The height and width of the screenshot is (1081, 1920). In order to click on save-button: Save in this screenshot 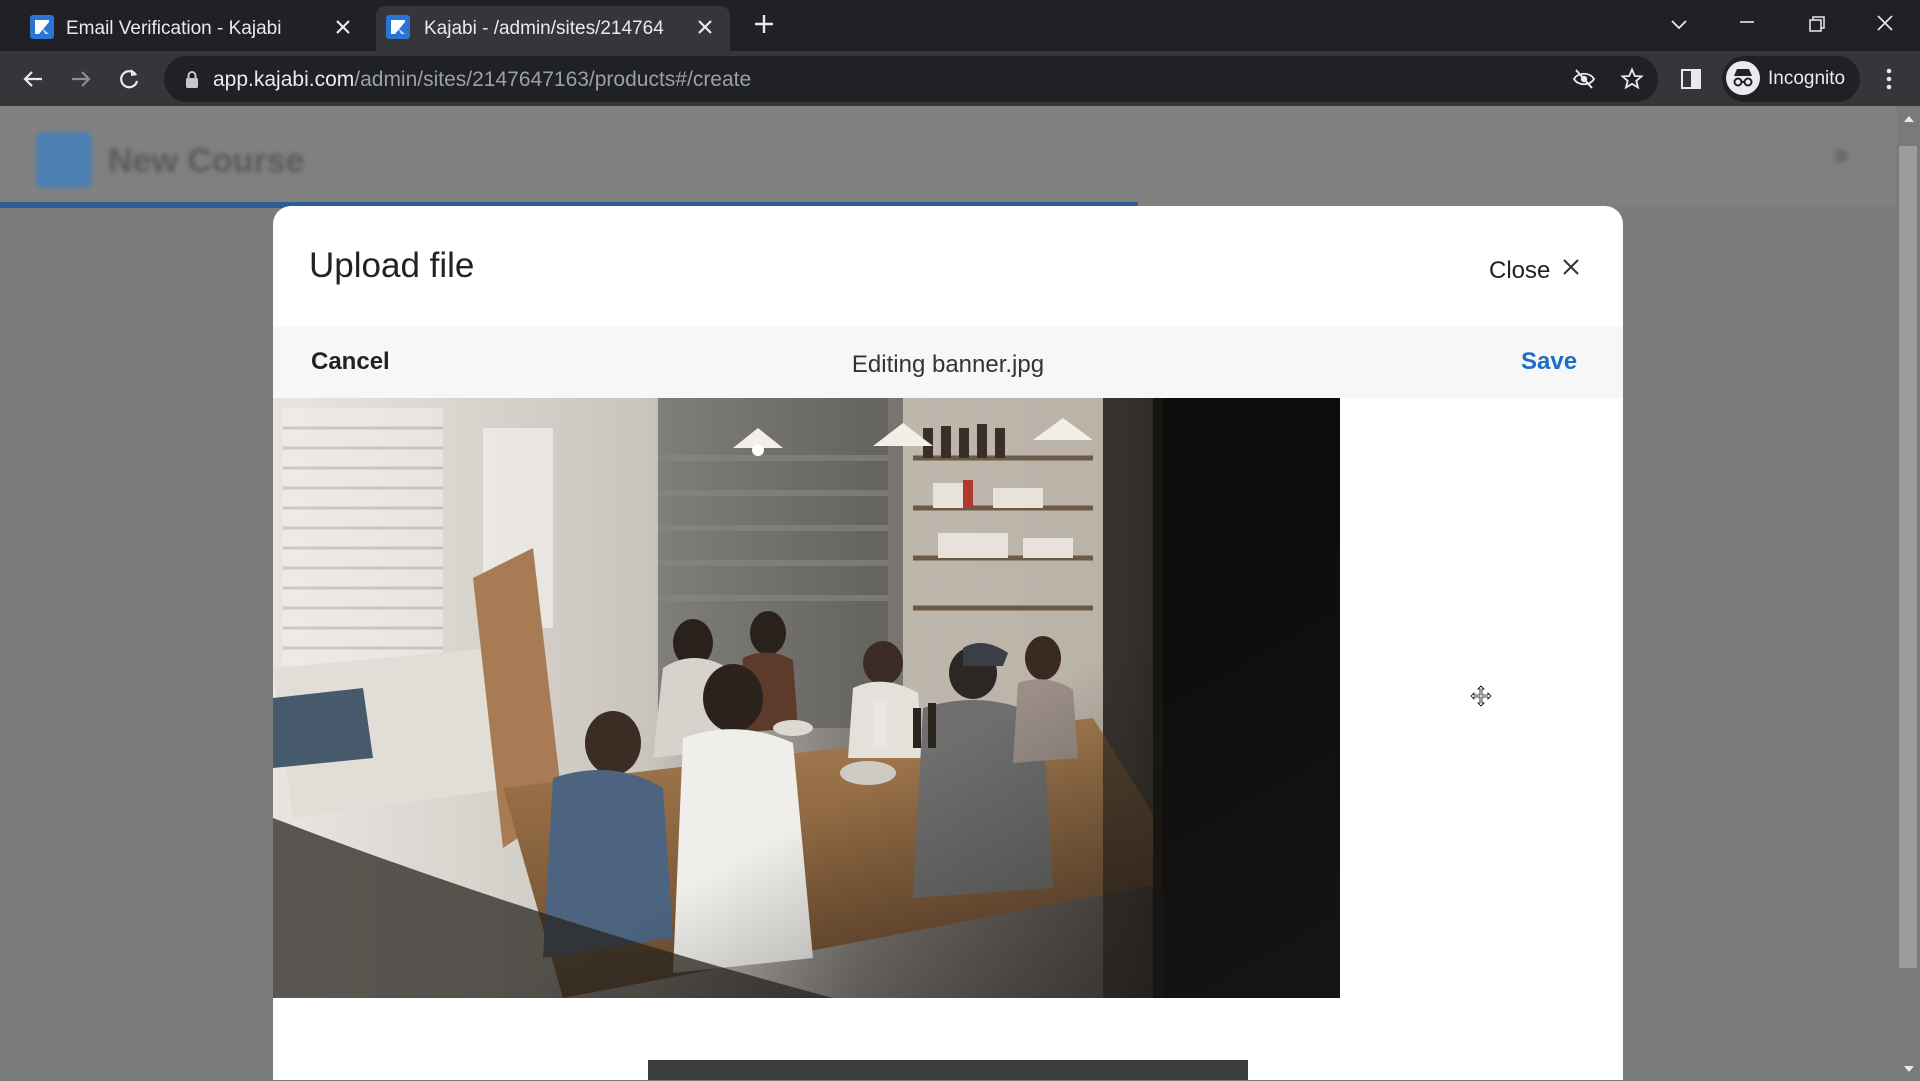, I will do `click(1549, 362)`.